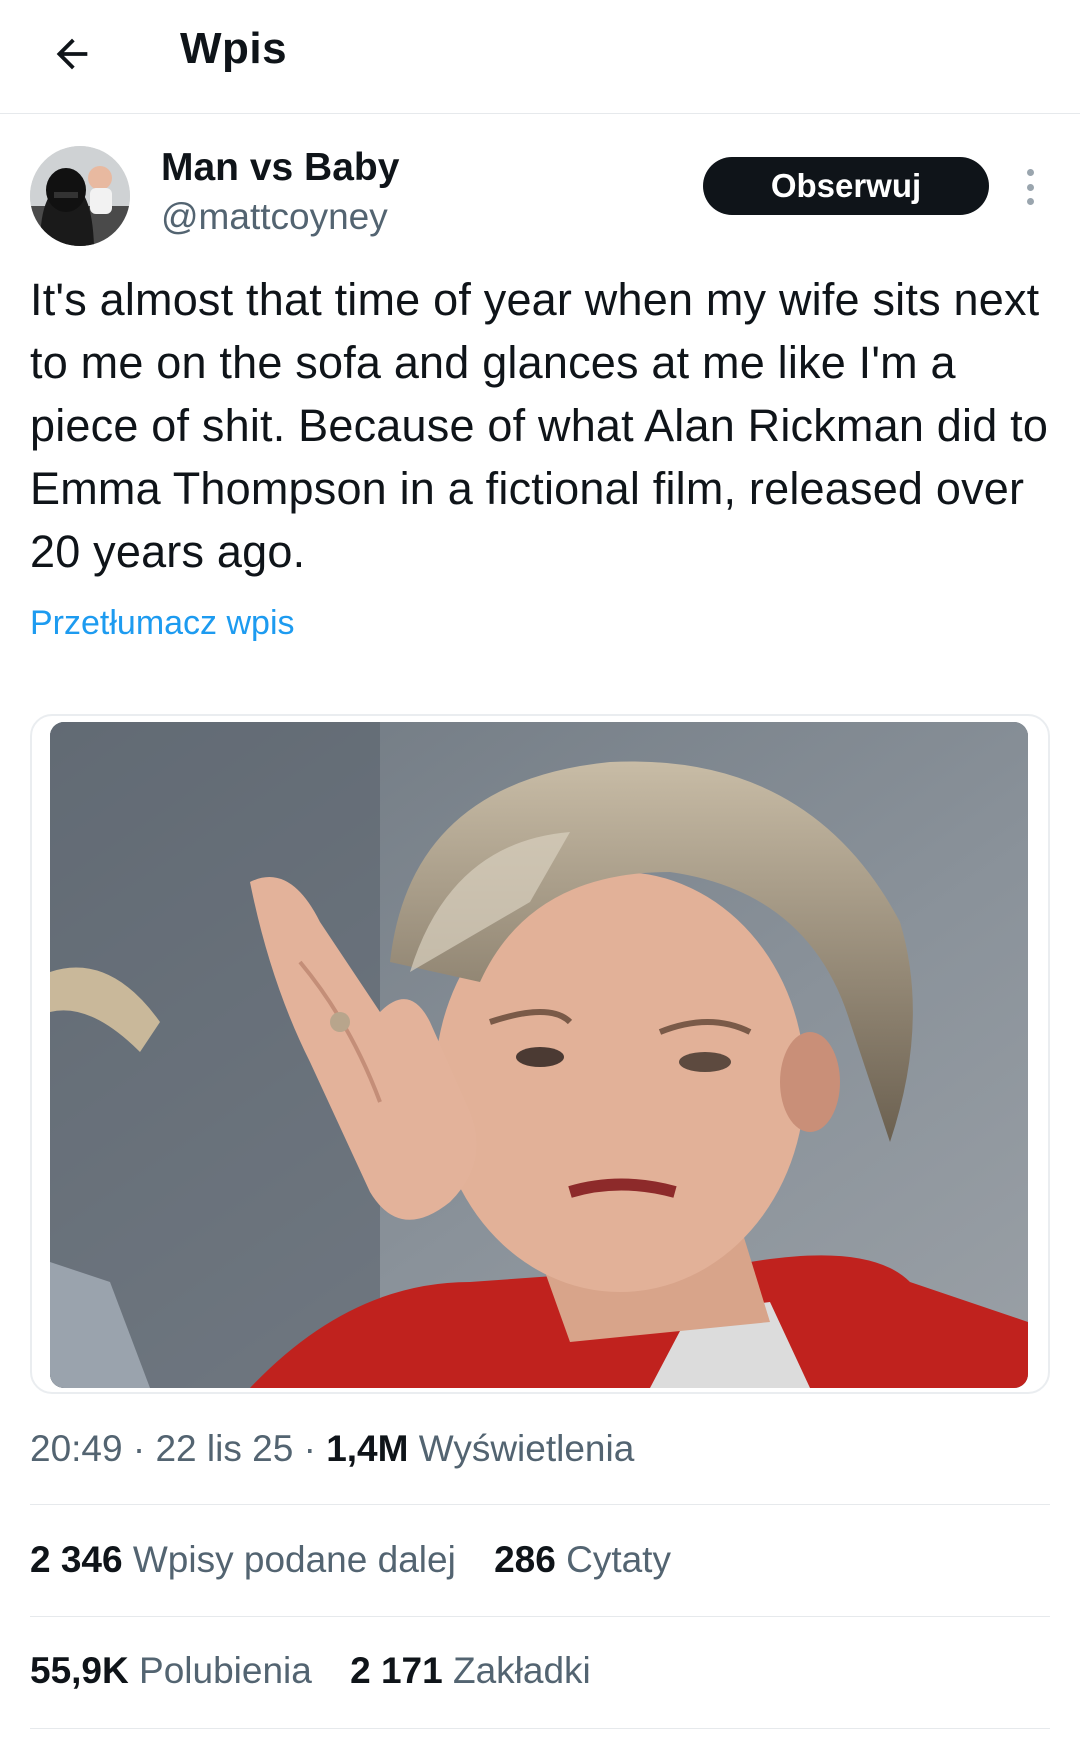 This screenshot has width=1080, height=1747. I want to click on avatar-image, so click(80, 196).